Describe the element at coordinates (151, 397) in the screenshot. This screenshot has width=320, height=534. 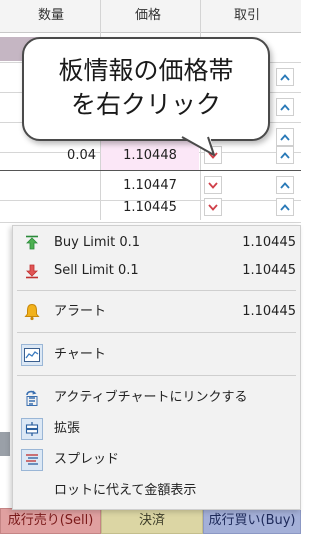
I see `menu-item-label: アクティブチャートにリンクする` at that location.